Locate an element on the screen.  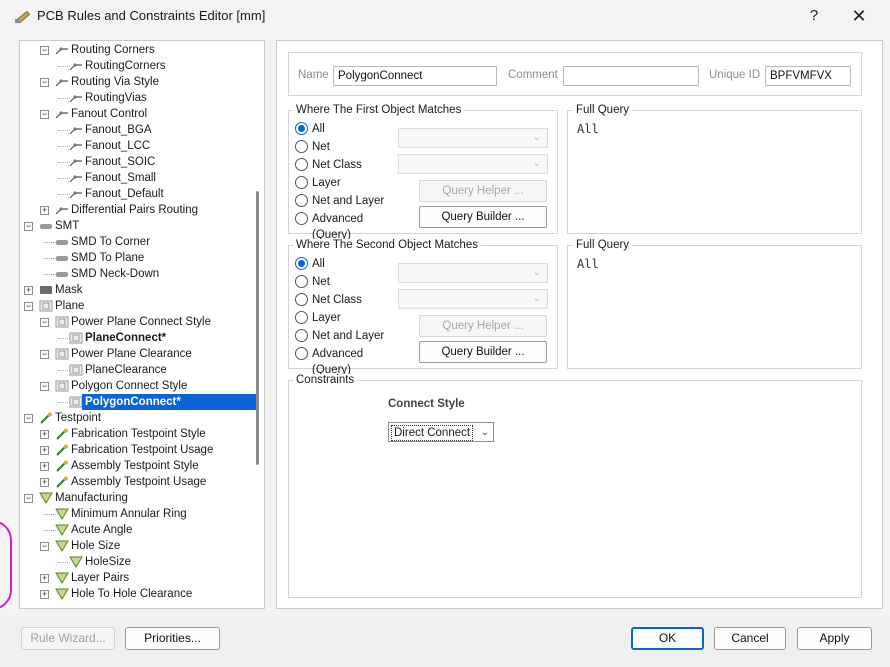
tree-item: Fanout_BGA is located at coordinates (138, 130).